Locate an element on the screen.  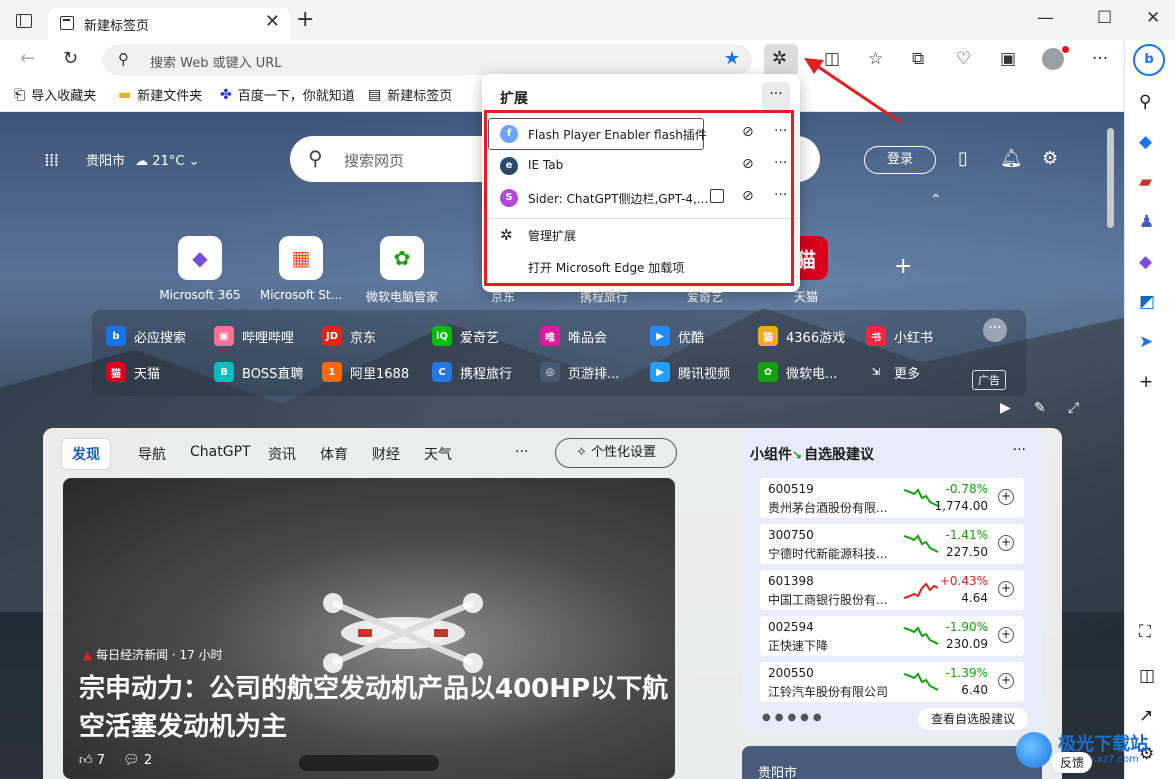
chevron-up-icon: ⌃ is located at coordinates (936, 200).